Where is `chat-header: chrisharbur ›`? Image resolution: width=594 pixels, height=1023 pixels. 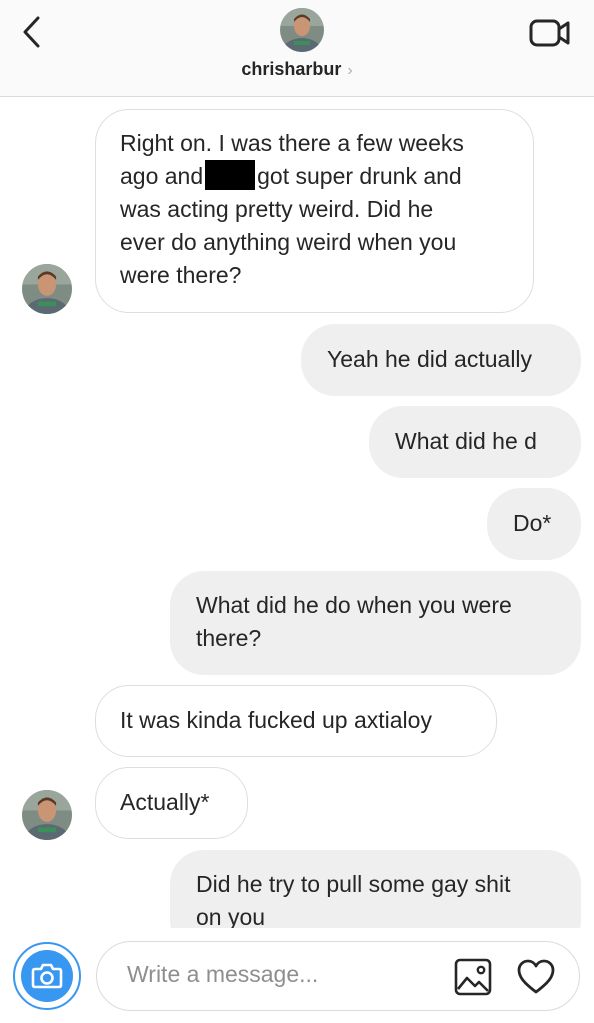
chat-header: chrisharbur › is located at coordinates (297, 48).